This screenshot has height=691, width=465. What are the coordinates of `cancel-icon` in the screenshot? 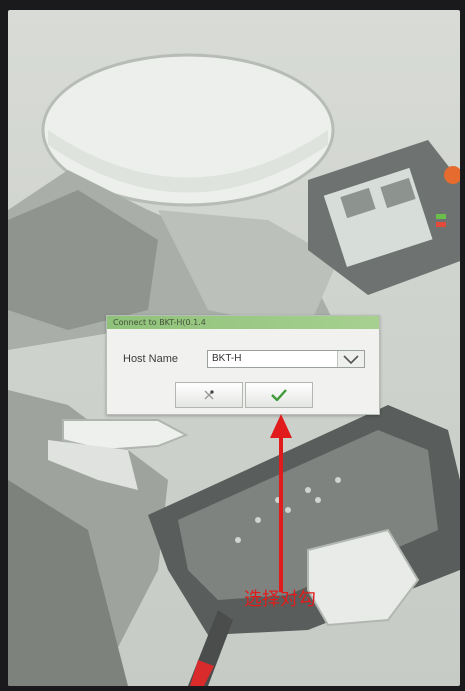 It's located at (209, 395).